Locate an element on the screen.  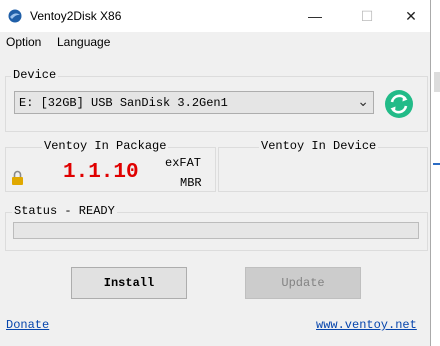
donate-link: Donate is located at coordinates (27, 325).